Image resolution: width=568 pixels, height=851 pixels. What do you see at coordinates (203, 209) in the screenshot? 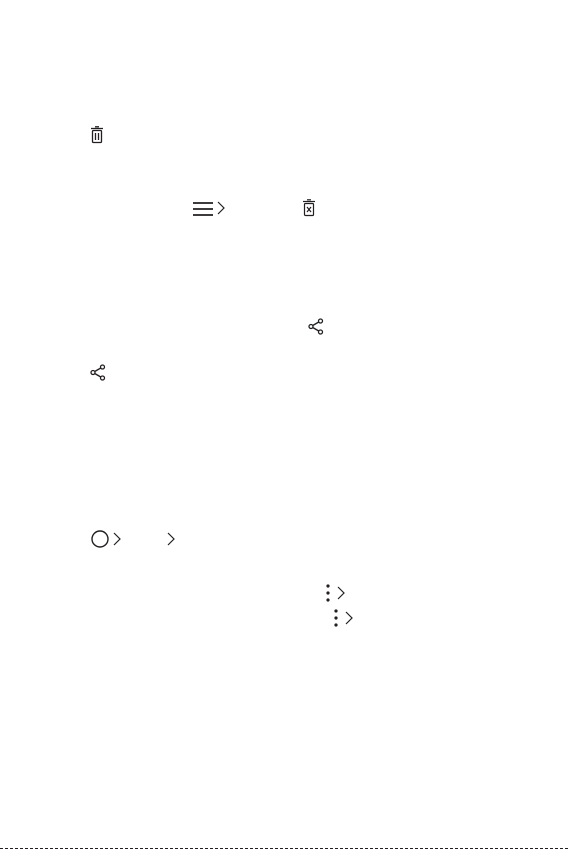
I see `menu-icon` at bounding box center [203, 209].